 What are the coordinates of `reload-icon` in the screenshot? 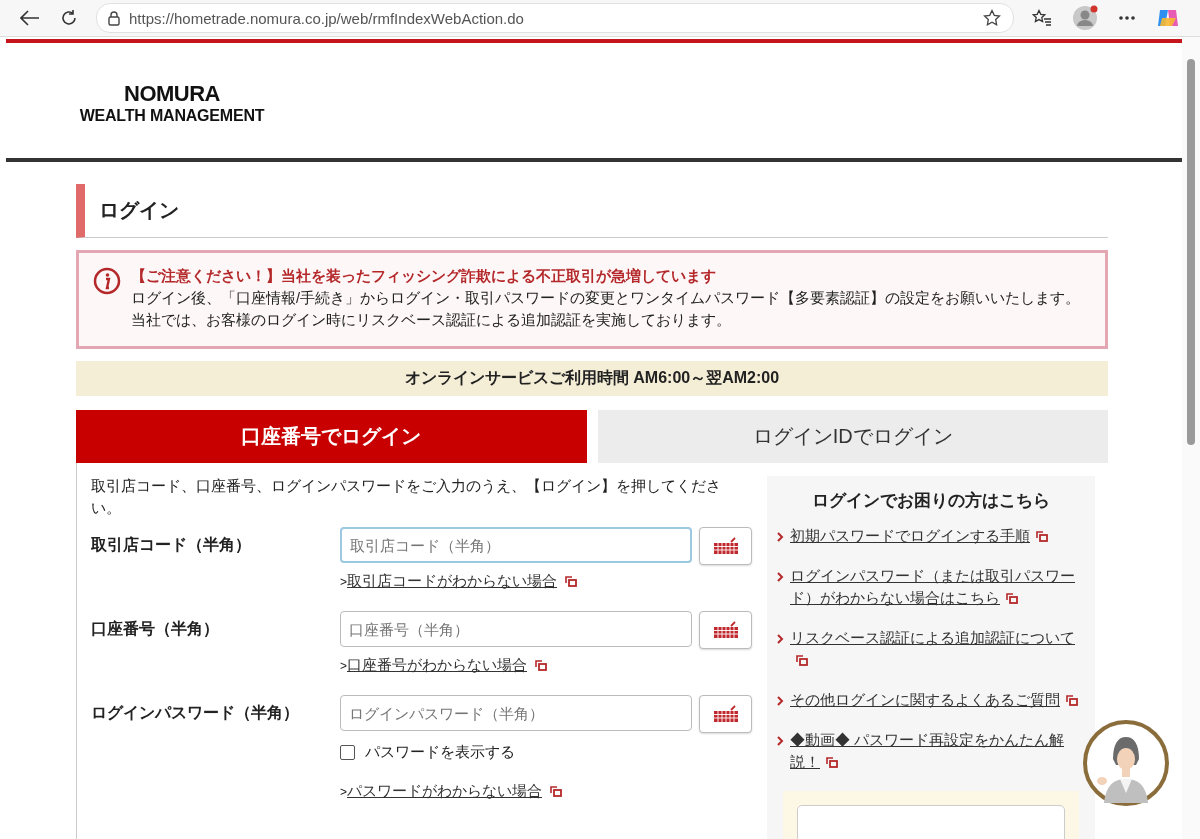 It's located at (69, 18).